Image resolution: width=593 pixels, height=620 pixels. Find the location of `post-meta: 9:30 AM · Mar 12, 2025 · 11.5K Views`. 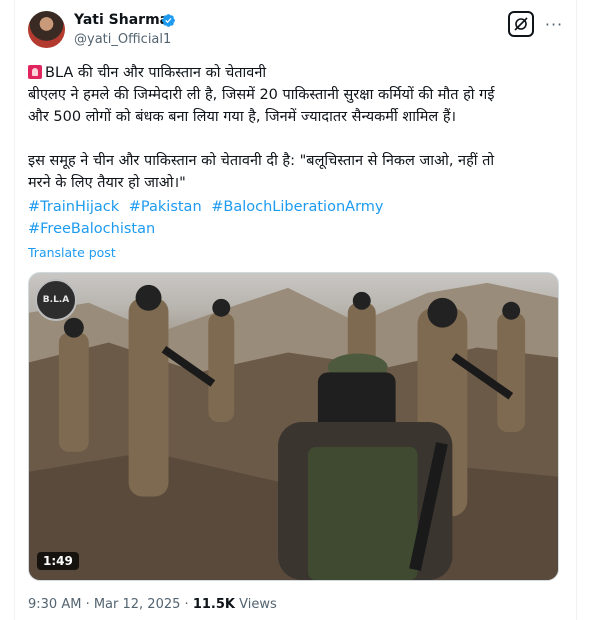

post-meta: 9:30 AM · Mar 12, 2025 · 11.5K Views is located at coordinates (152, 604).